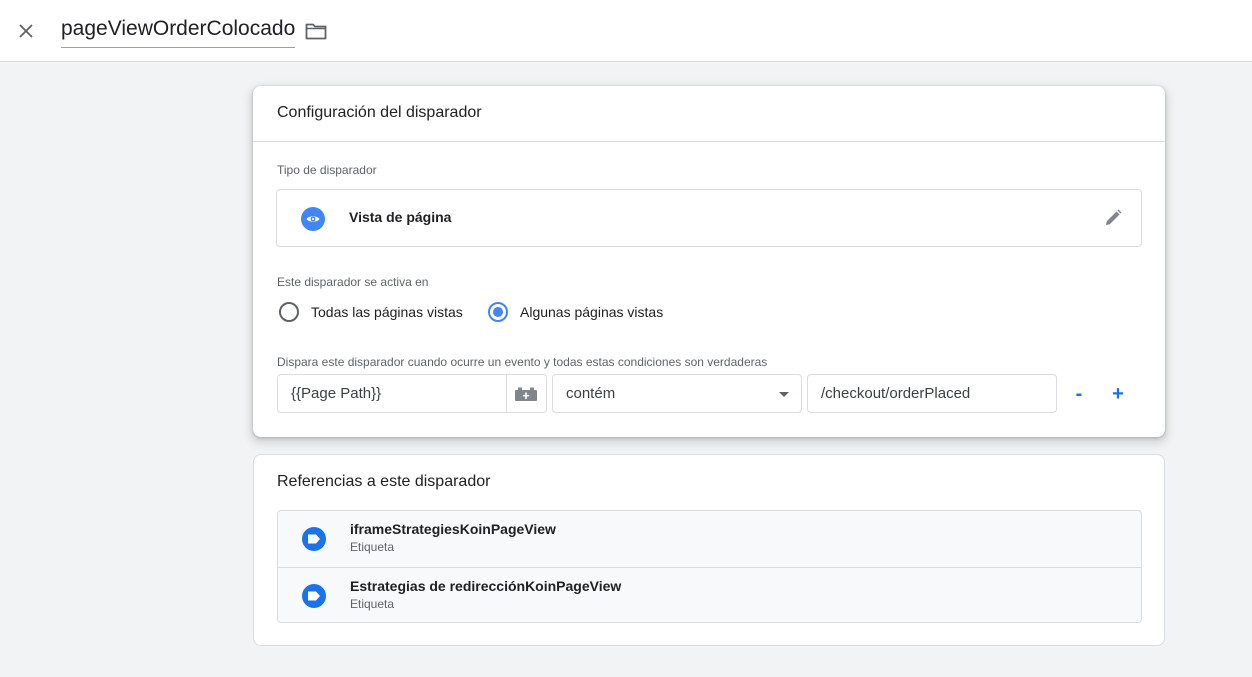  Describe the element at coordinates (677, 393) in the screenshot. I see `operator-select: contém` at that location.